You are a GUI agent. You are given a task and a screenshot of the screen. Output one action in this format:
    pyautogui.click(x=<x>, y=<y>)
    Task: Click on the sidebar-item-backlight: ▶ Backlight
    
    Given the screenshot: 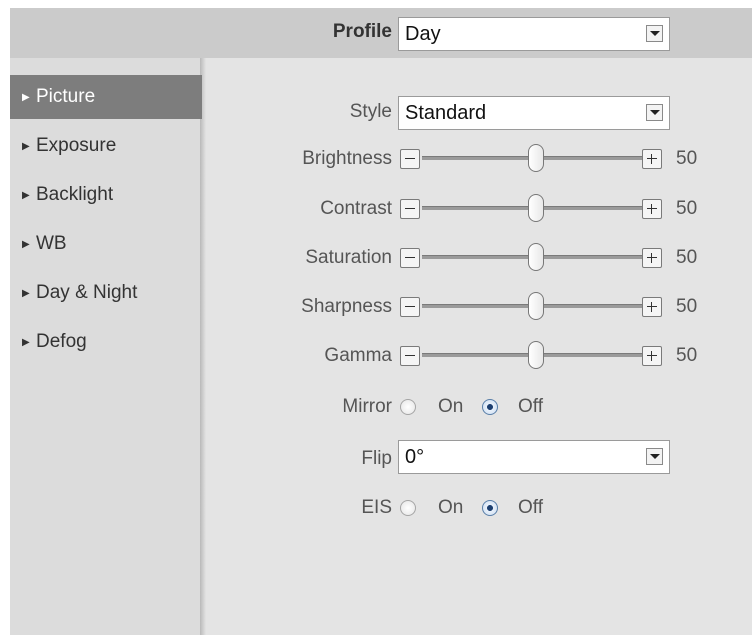 What is the action you would take?
    pyautogui.click(x=106, y=195)
    